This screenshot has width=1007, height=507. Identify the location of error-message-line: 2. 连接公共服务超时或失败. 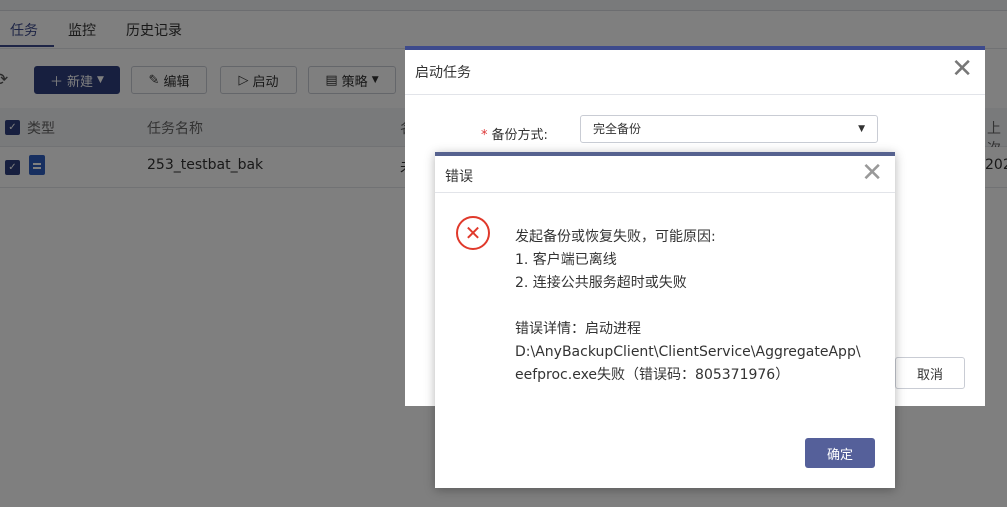
(601, 283).